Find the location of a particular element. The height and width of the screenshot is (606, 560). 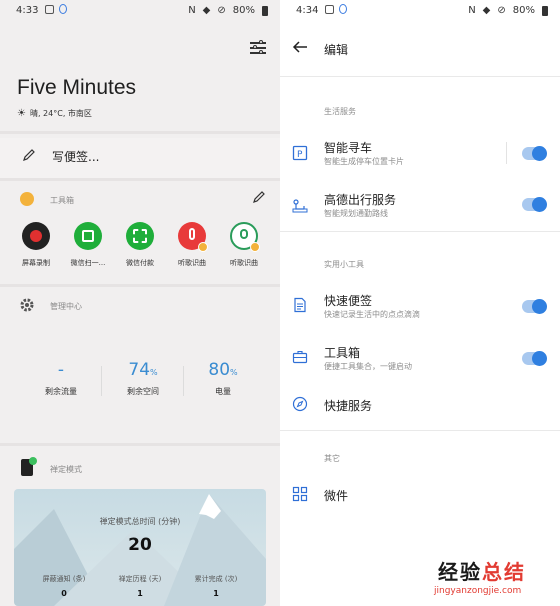

toolbox-grid: 屏幕录制 微信扫一... 微信付款 听歌识曲 听歌识曲 is located at coordinates (140, 246).